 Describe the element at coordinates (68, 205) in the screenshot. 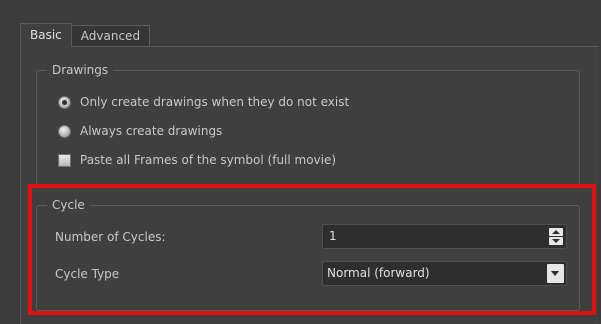

I see `cycle-group-title: Cycle` at that location.